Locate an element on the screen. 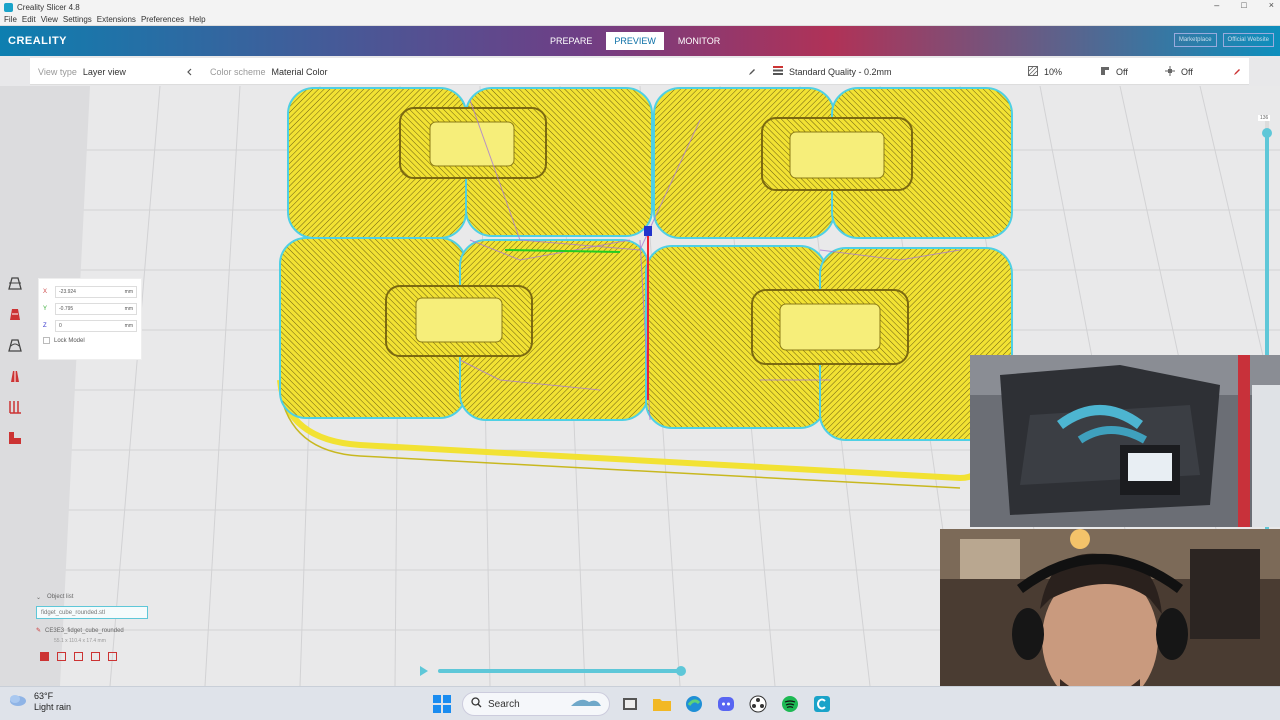  color-scheme-selector: Color scheme Material Color is located at coordinates (269, 71).